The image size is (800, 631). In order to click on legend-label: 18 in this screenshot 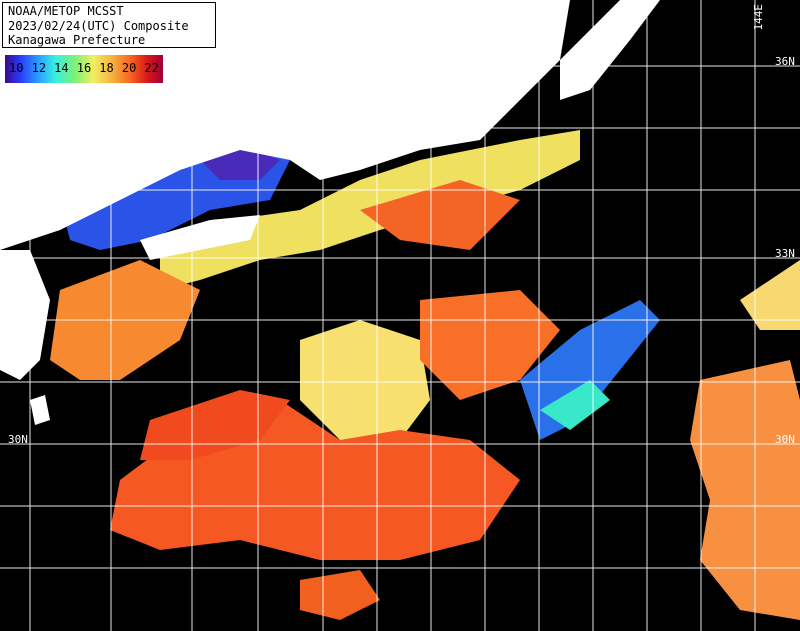, I will do `click(106, 68)`.